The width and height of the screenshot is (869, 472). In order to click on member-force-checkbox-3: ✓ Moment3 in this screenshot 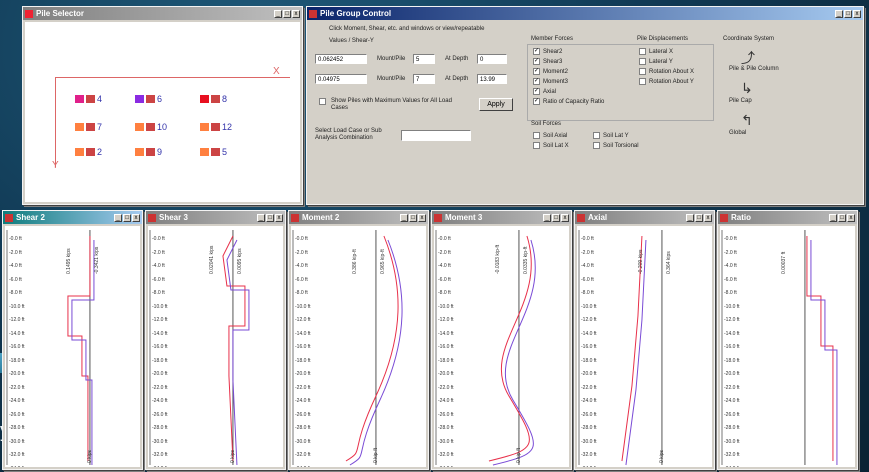, I will do `click(550, 81)`.